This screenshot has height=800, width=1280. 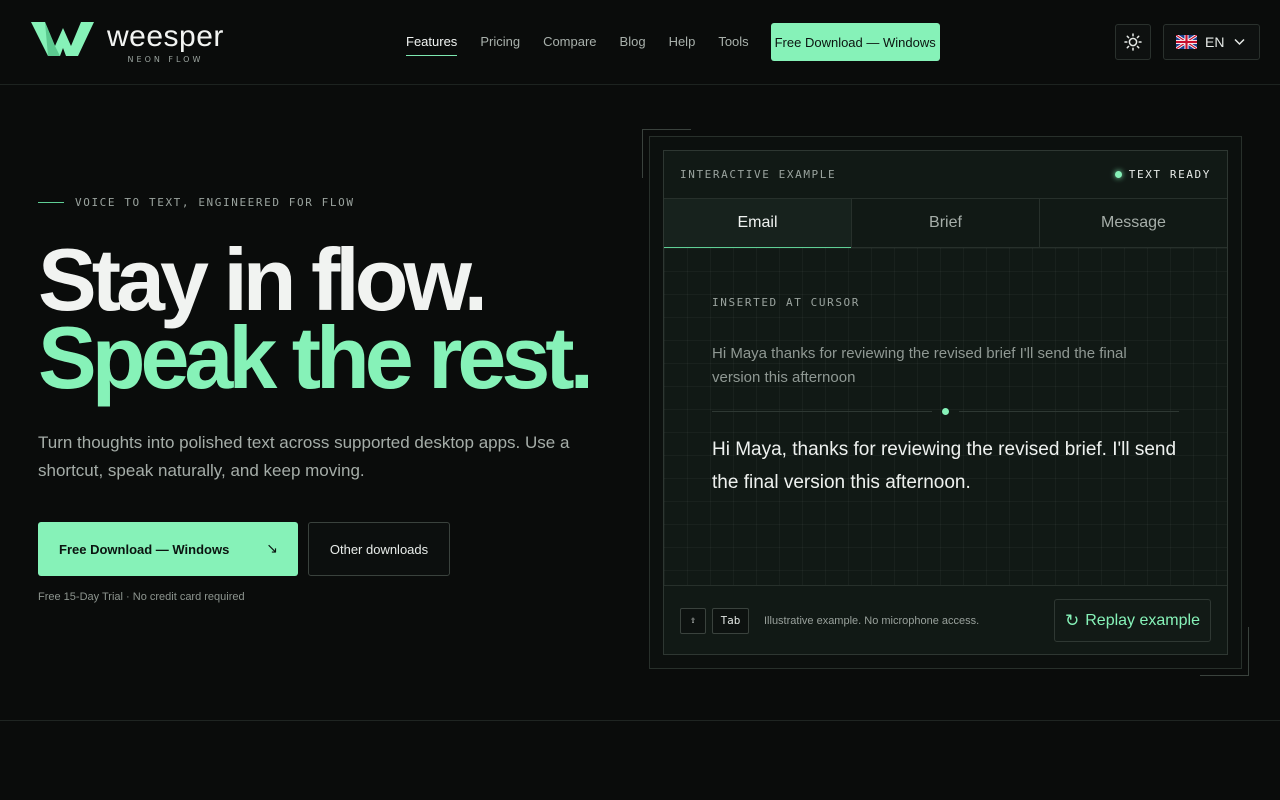 I want to click on weesper-logo-icon, so click(x=62, y=39).